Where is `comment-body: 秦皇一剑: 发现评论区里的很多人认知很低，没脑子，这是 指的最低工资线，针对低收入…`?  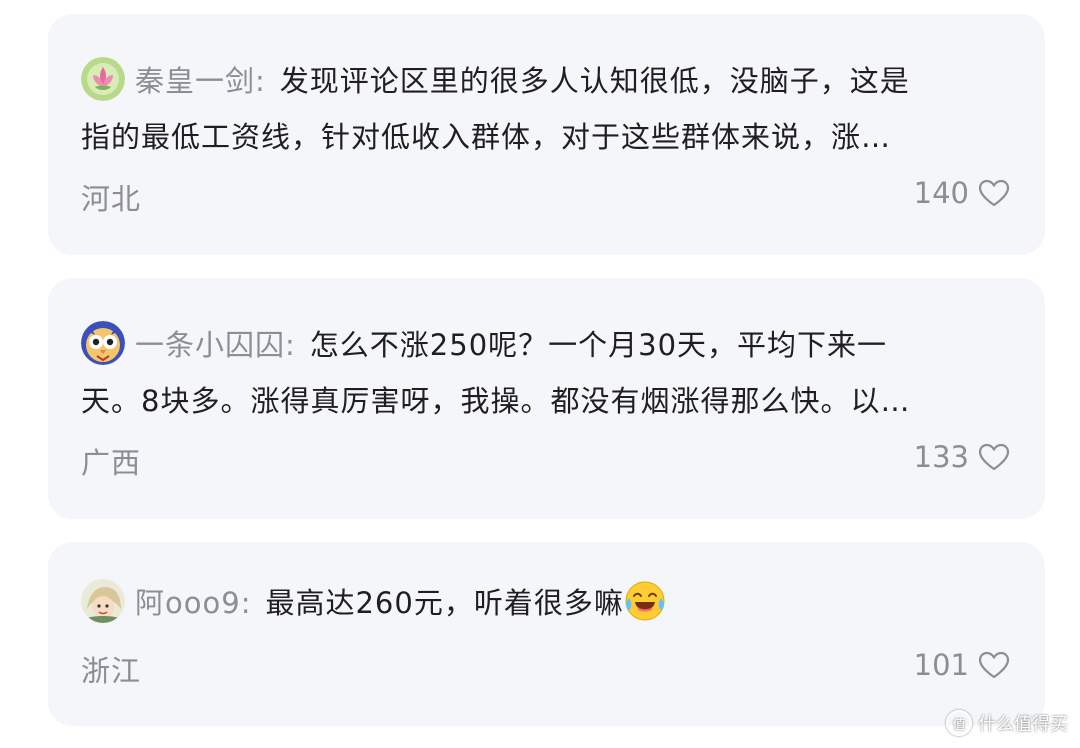 comment-body: 秦皇一剑: 发现评论区里的很多人认知很低，没脑子，这是 指的最低工资线，针对低收入… is located at coordinates (545, 109).